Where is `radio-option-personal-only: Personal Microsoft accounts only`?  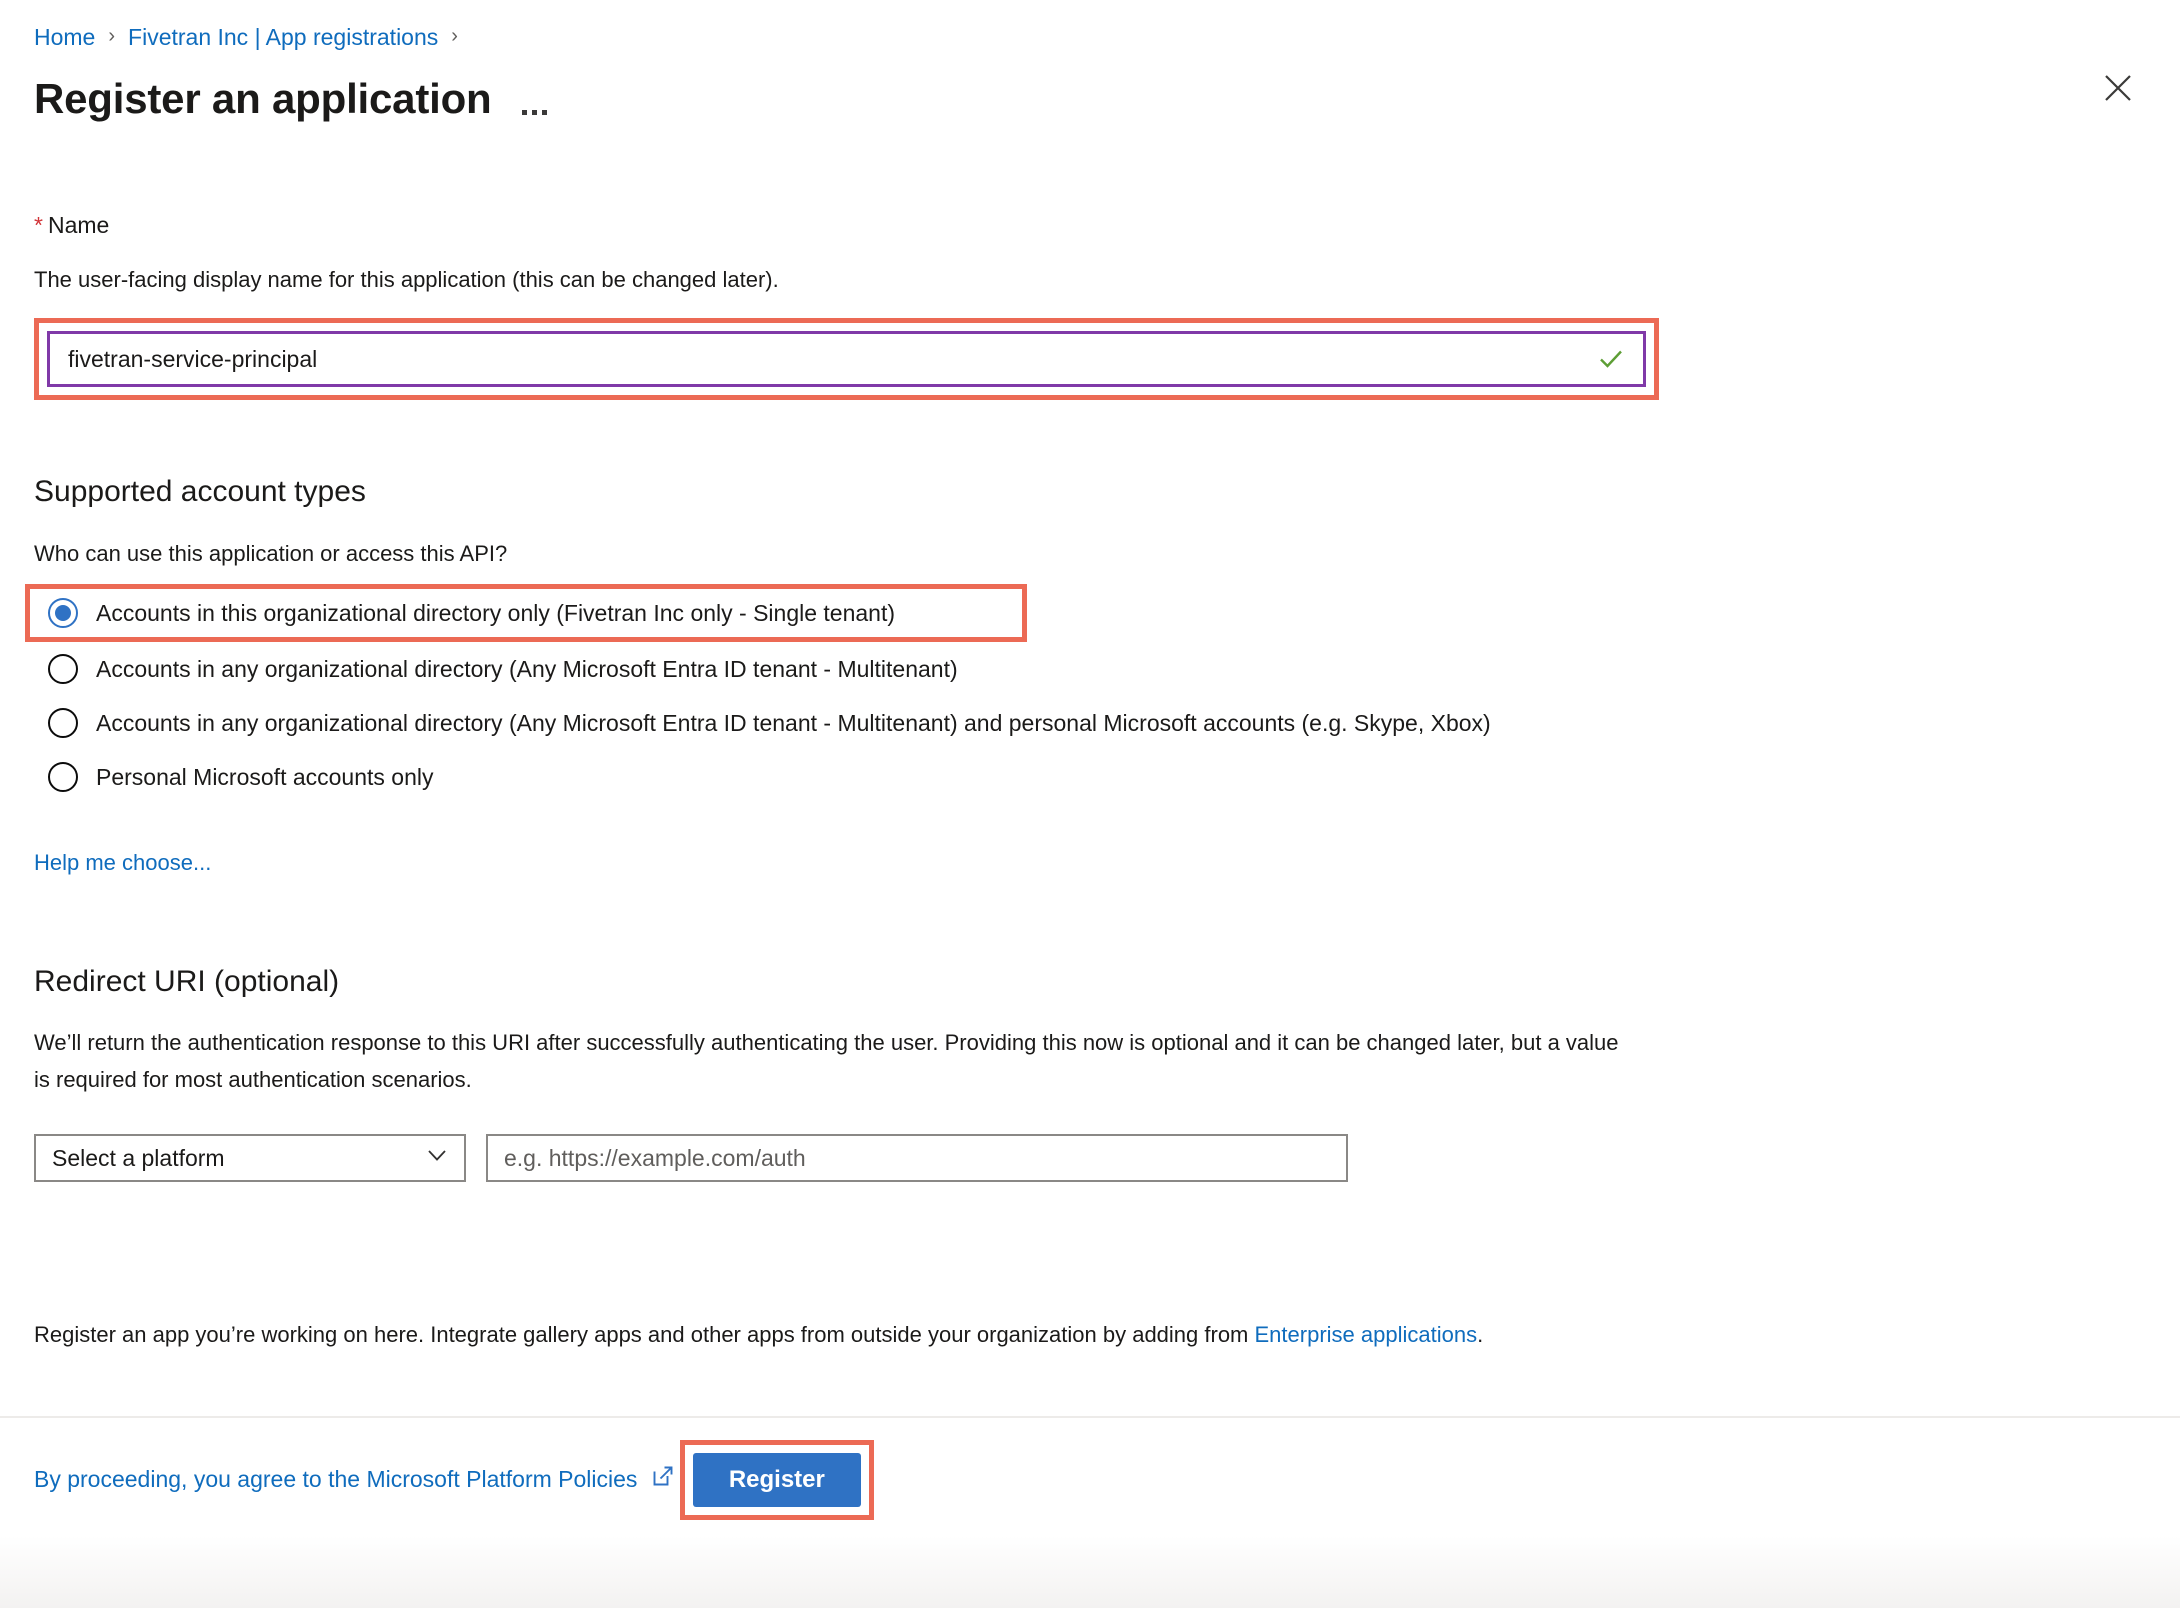
radio-option-personal-only: Personal Microsoft accounts only is located at coordinates (1090, 777).